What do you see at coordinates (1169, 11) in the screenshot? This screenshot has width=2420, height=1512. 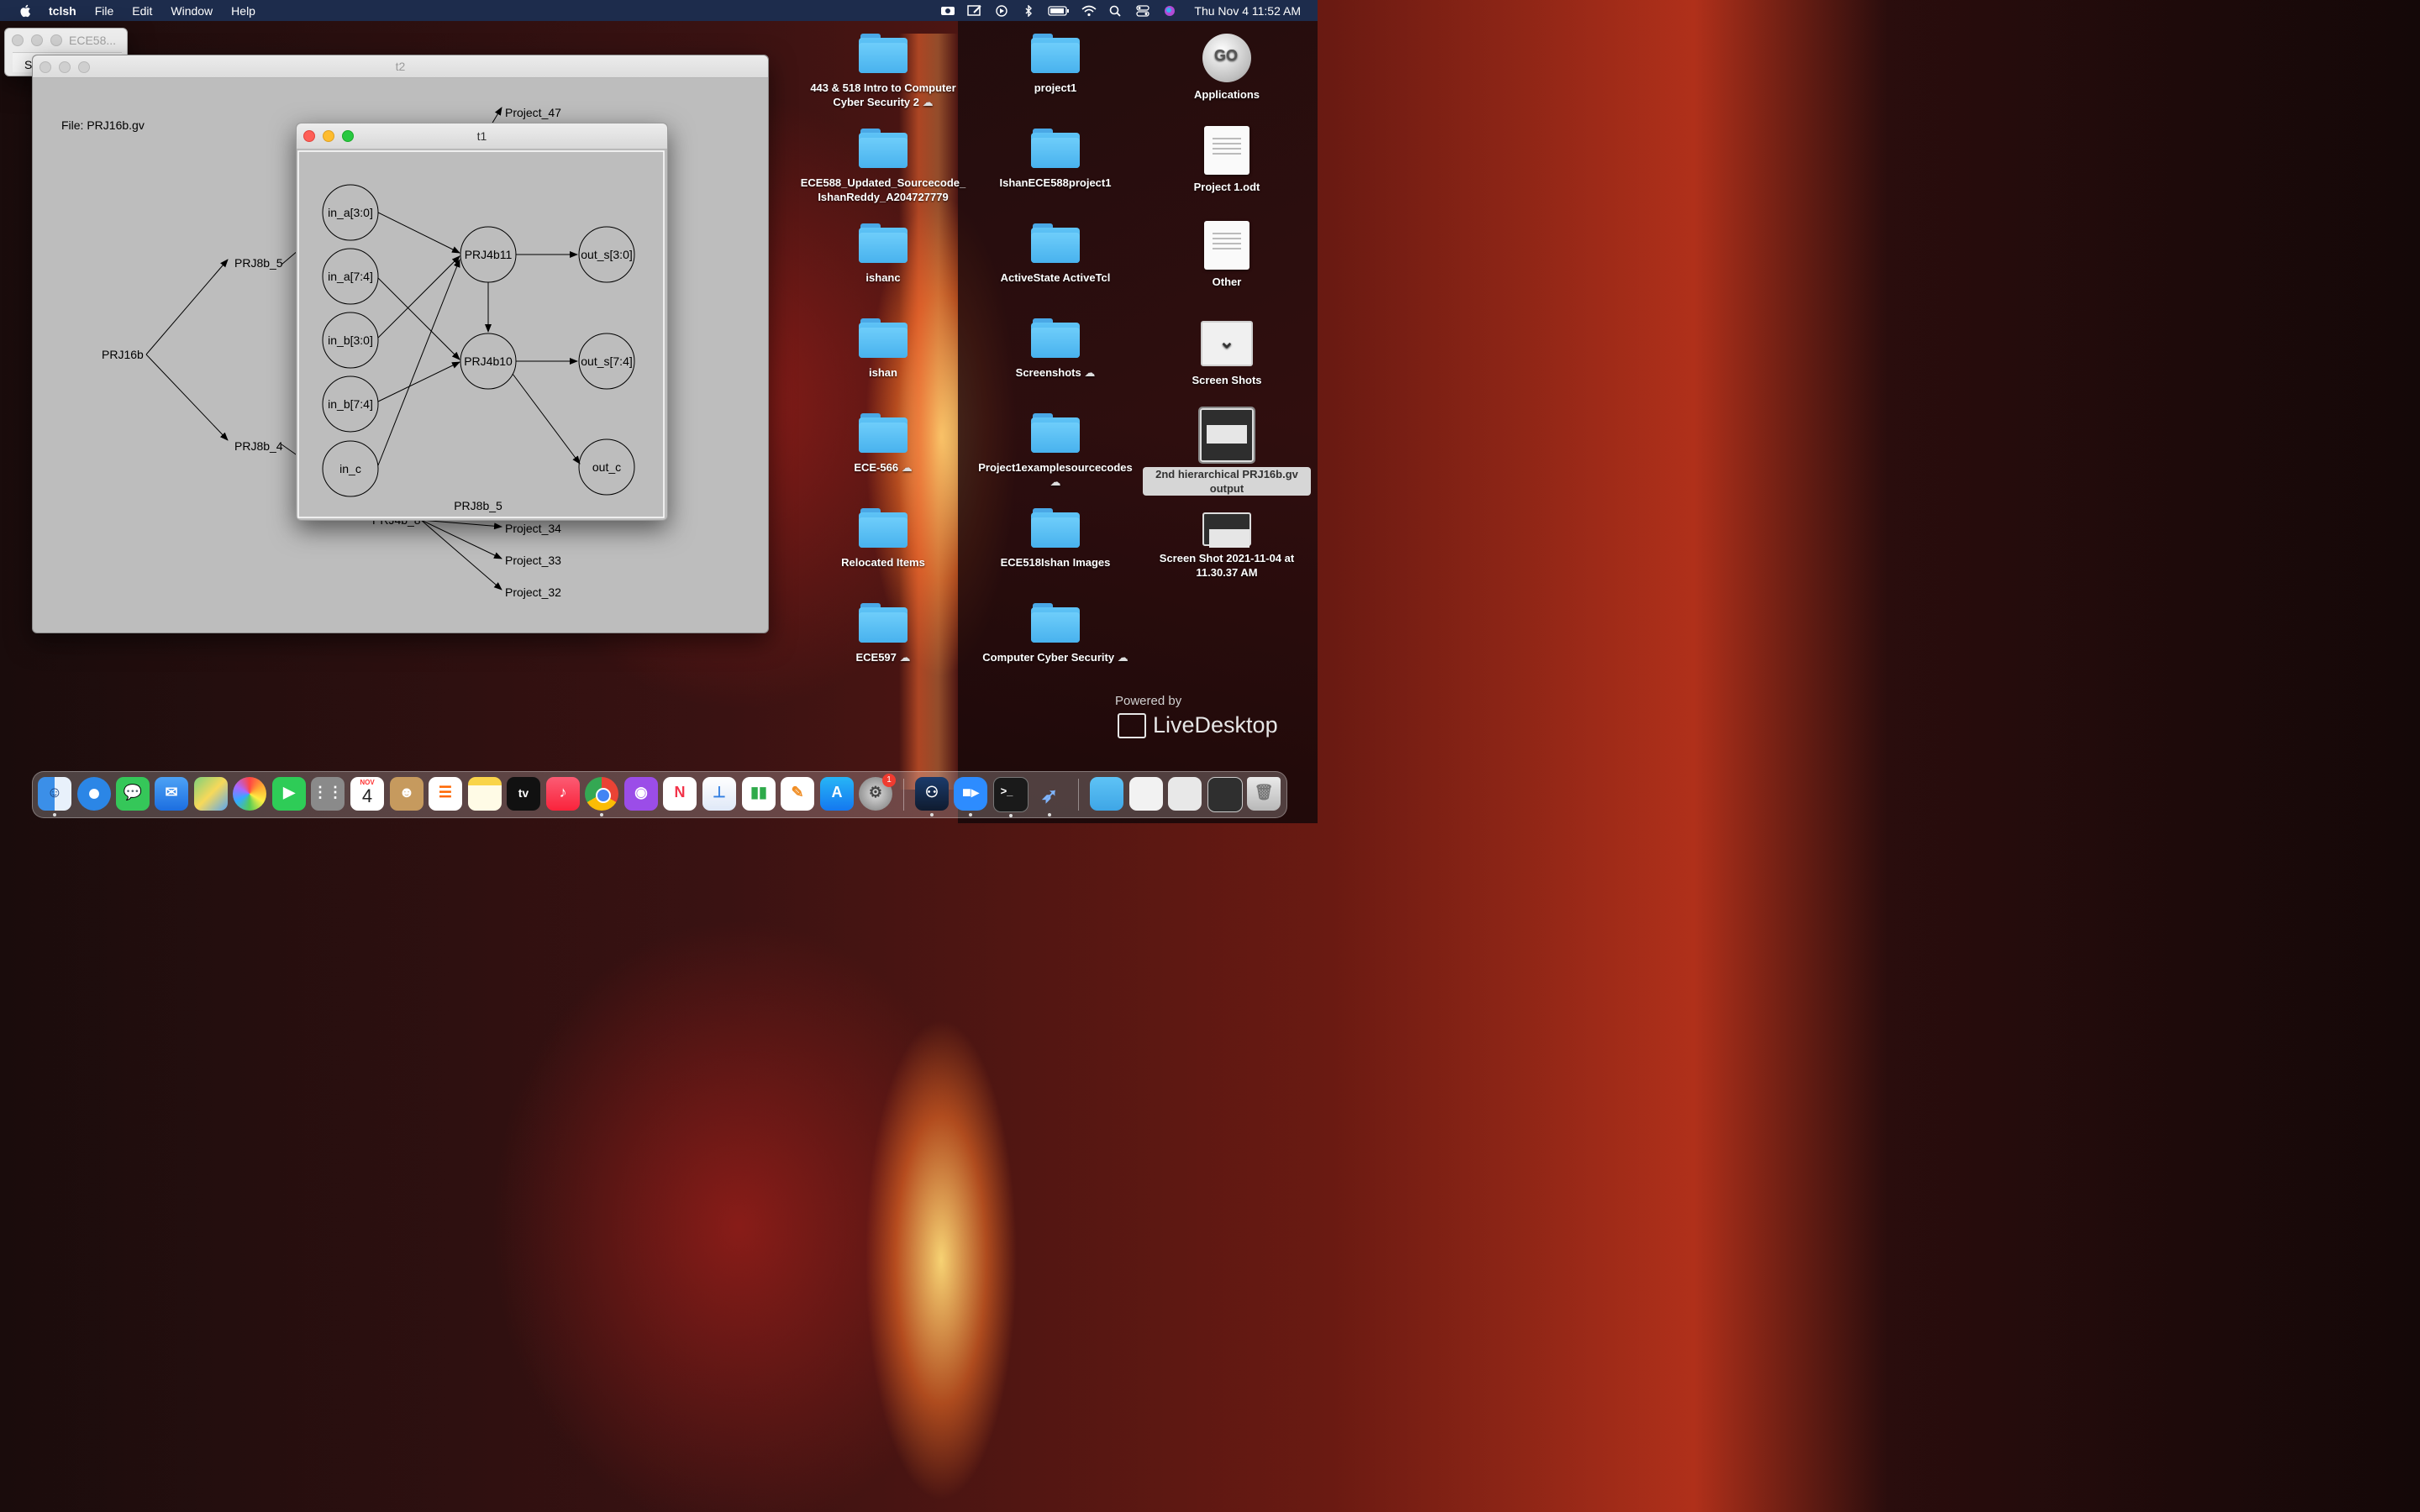 I see `siri-icon` at bounding box center [1169, 11].